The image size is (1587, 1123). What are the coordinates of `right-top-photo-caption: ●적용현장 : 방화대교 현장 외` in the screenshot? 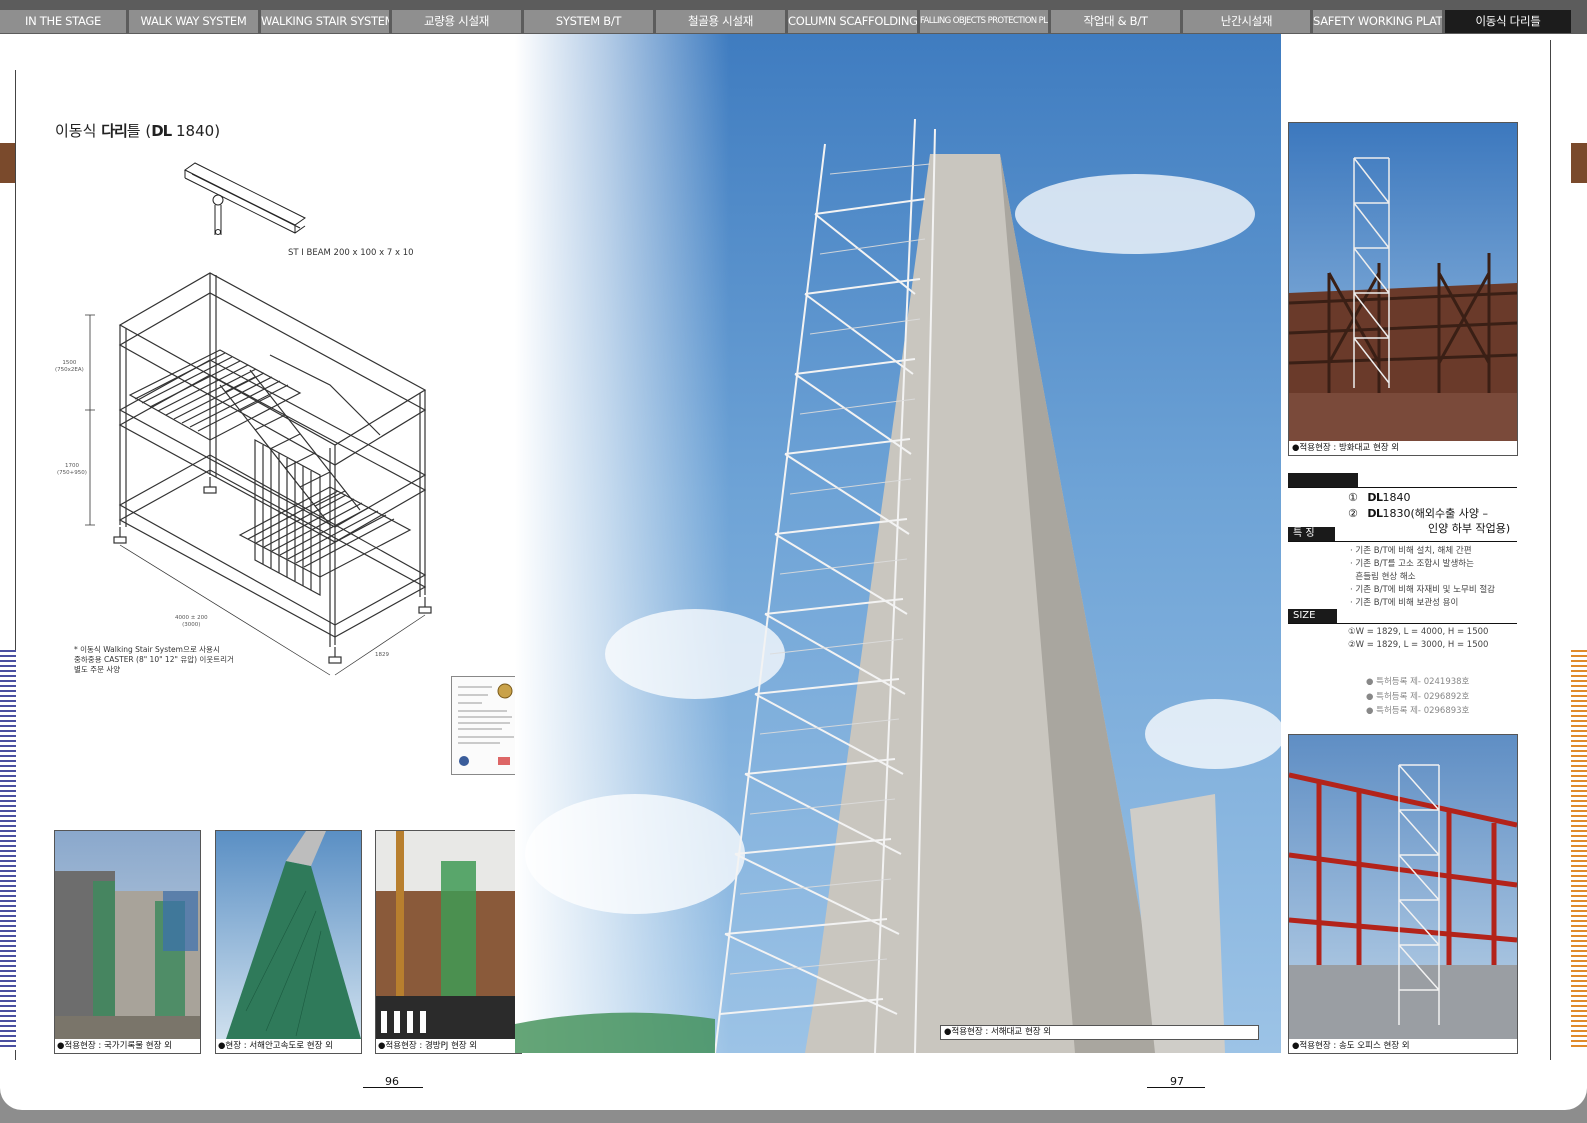 It's located at (1346, 448).